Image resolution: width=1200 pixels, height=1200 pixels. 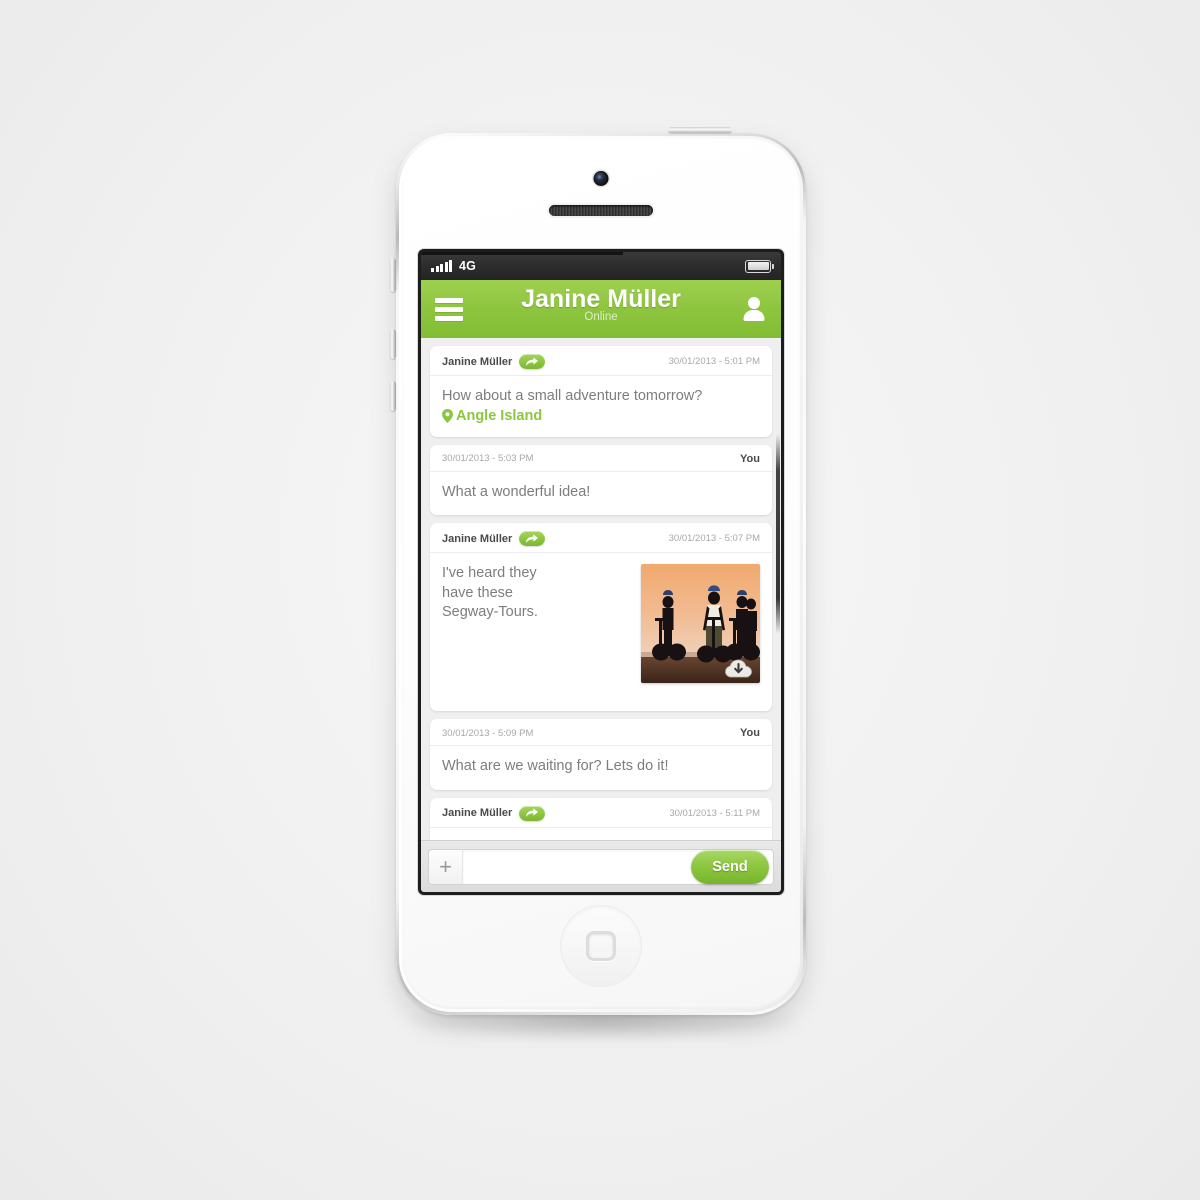 I want to click on message-timestamp: 30/01/2013 - 5:07 PM, so click(x=714, y=539).